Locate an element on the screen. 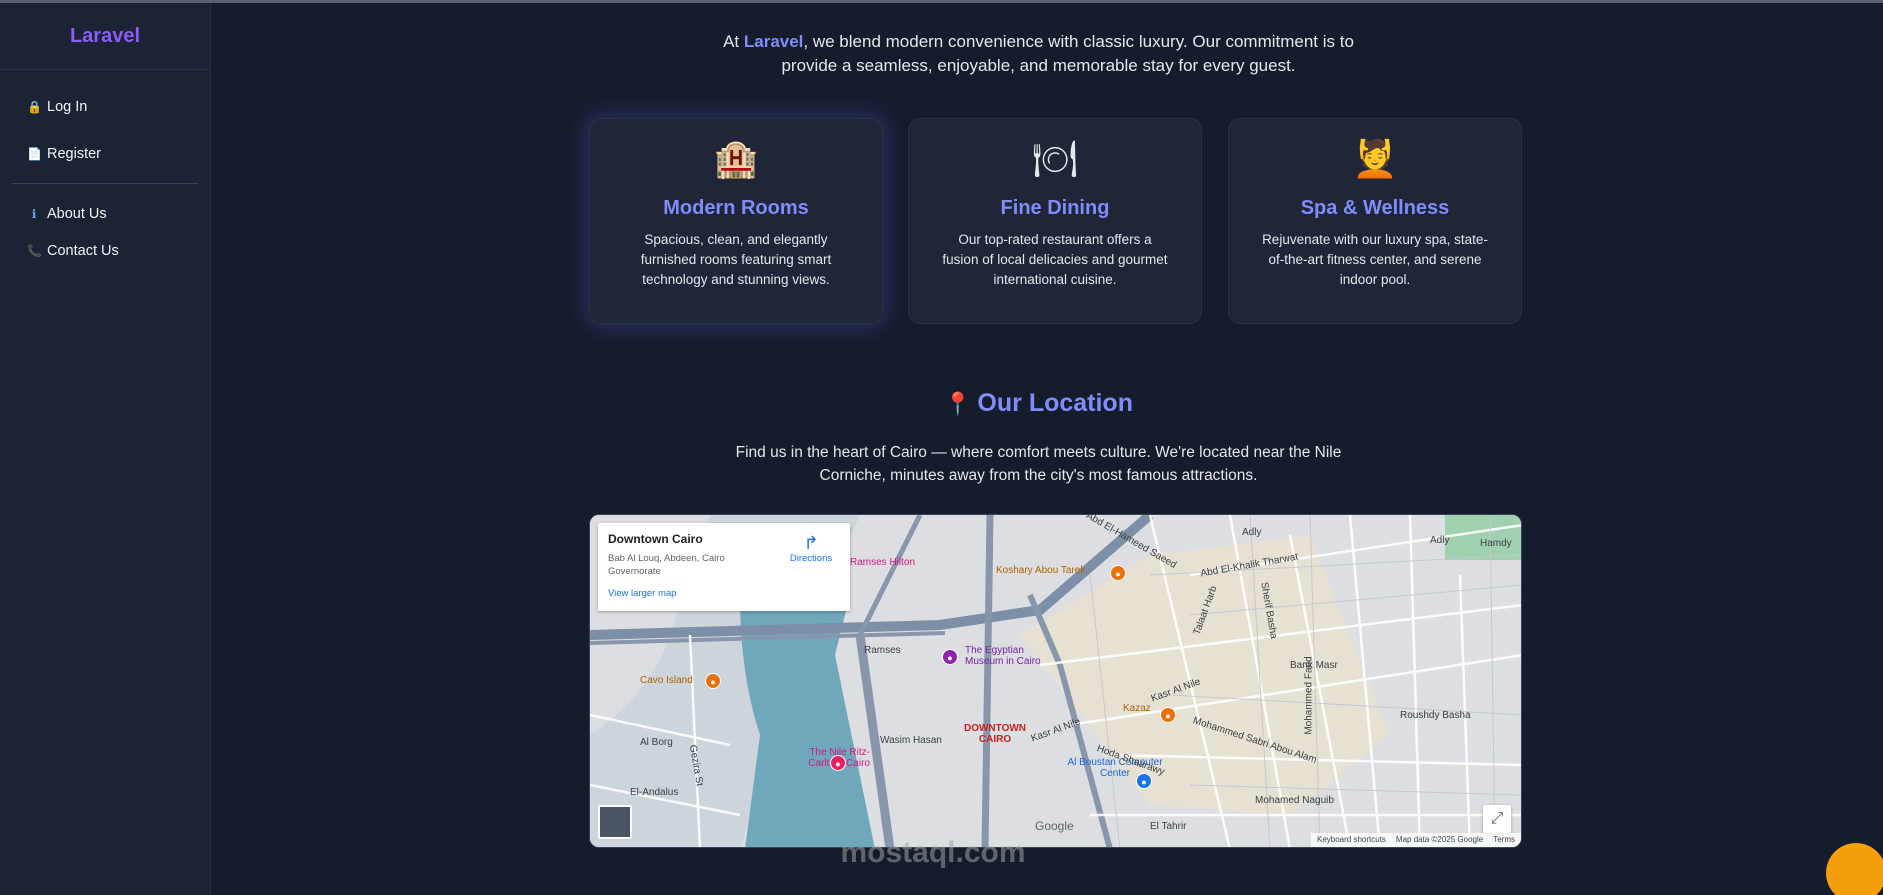 The image size is (1883, 895). map-label-cavo-island: Cavo Island is located at coordinates (666, 680).